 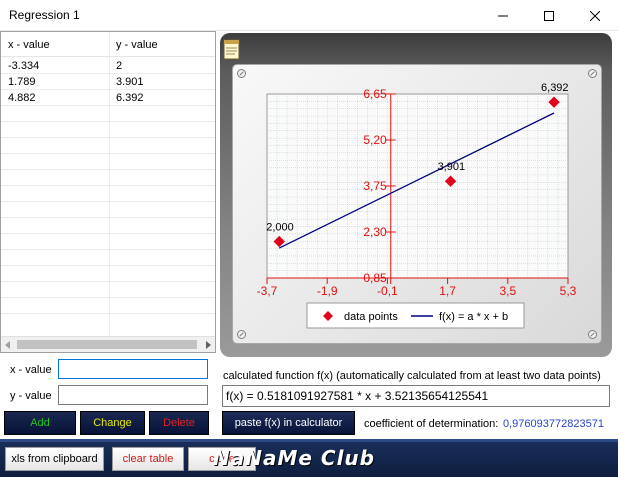 I want to click on data-point-label: 6,392, so click(x=555, y=88).